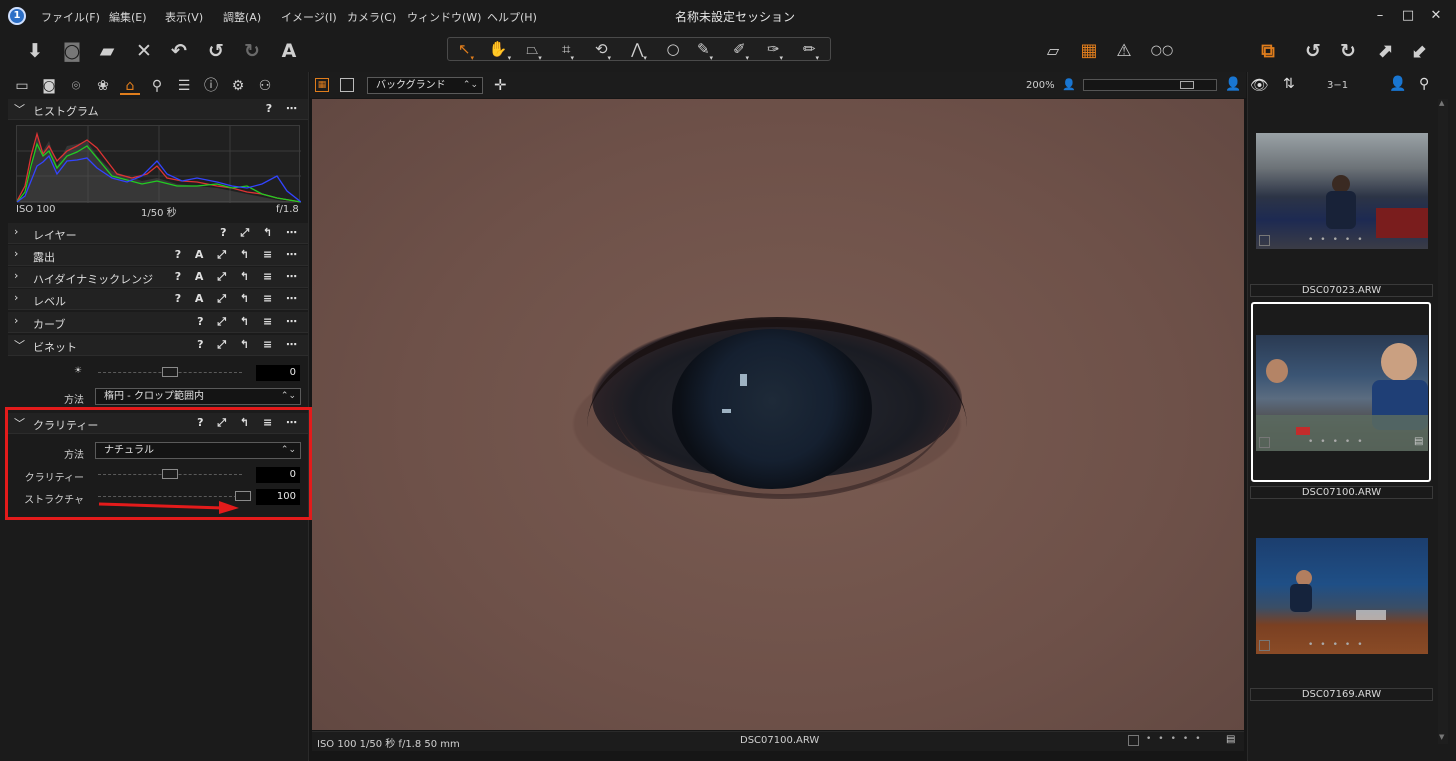 The width and height of the screenshot is (1456, 761). What do you see at coordinates (741, 50) in the screenshot?
I see `color-picker-icon: ✐▾` at bounding box center [741, 50].